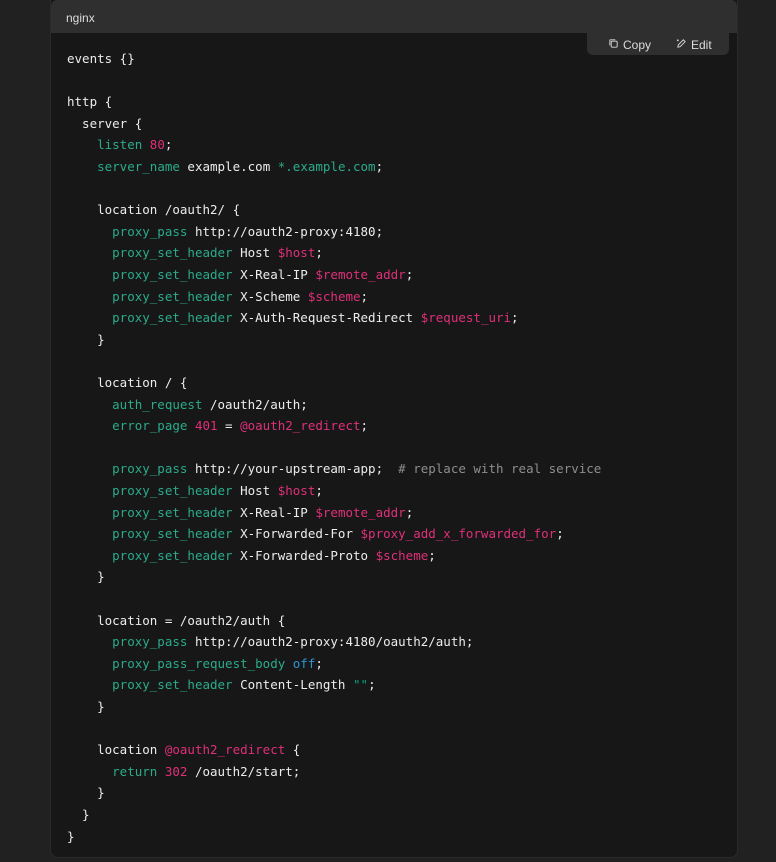 This screenshot has height=862, width=776. Describe the element at coordinates (293, 469) in the screenshot. I see `code-token: http://your-upstream-app;` at that location.